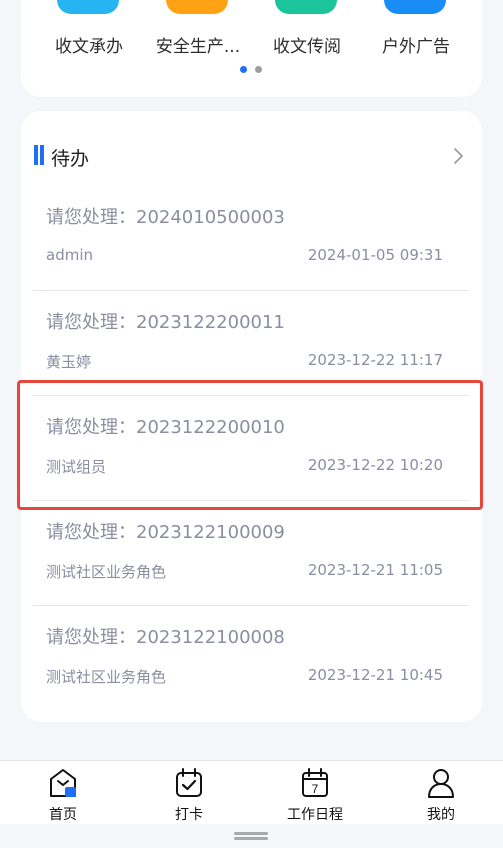  Describe the element at coordinates (375, 465) in the screenshot. I see `todo-item-time: 2023-12-22 10:20` at that location.